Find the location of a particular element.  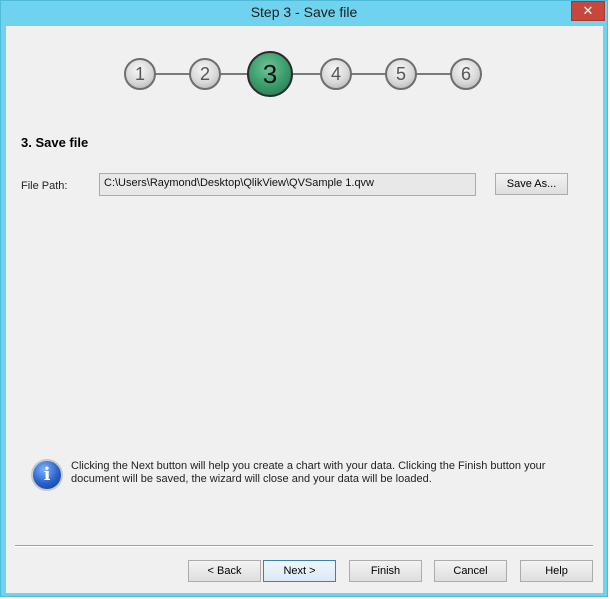

info-icon: i is located at coordinates (47, 475).